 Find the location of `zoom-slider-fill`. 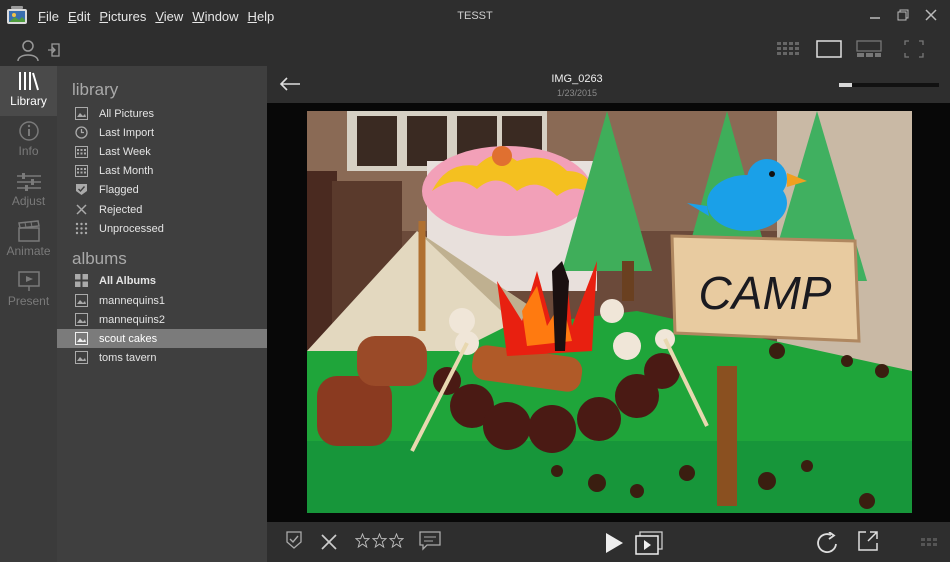

zoom-slider-fill is located at coordinates (845, 85).